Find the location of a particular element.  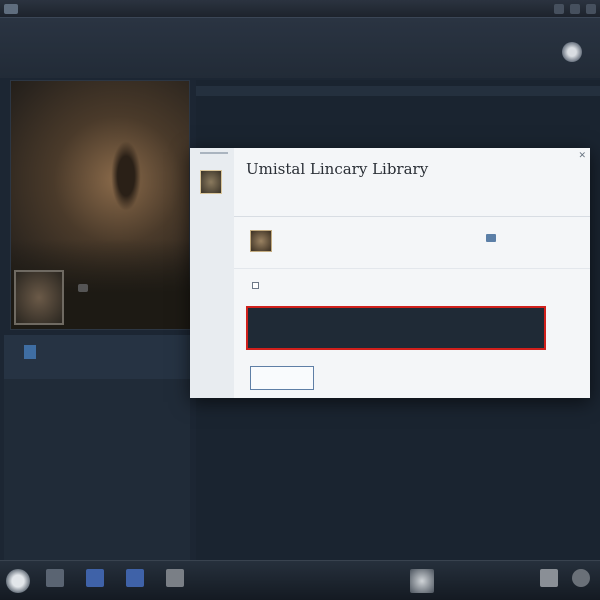

start-button-icon is located at coordinates (18, 581).